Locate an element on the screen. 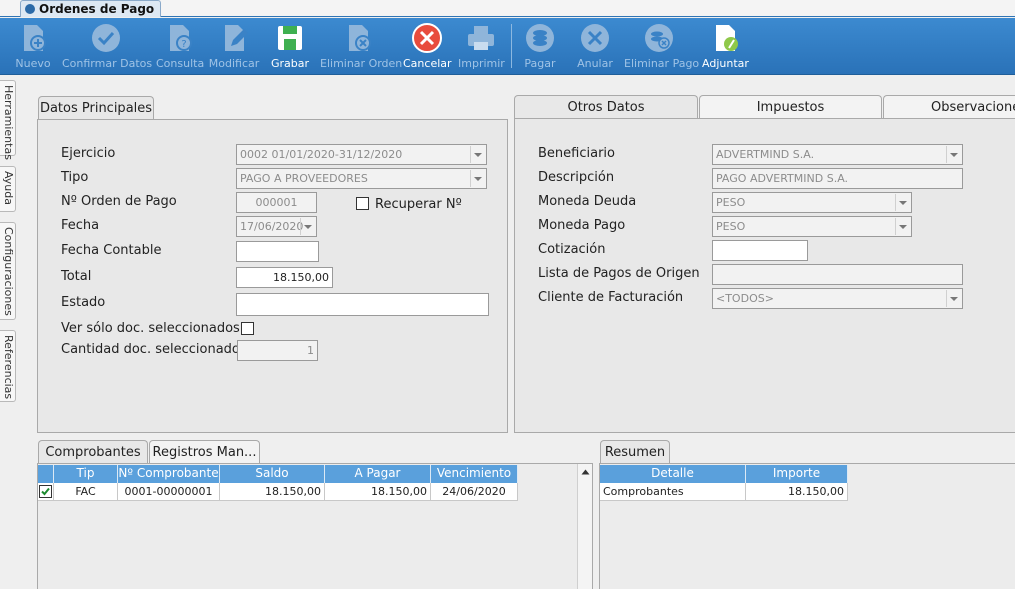  tab-observaciones: Observaciones is located at coordinates (949, 107).